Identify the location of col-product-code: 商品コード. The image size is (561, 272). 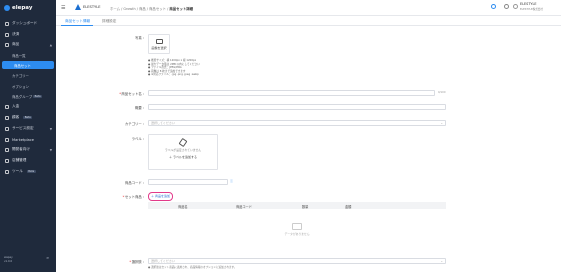
(244, 206).